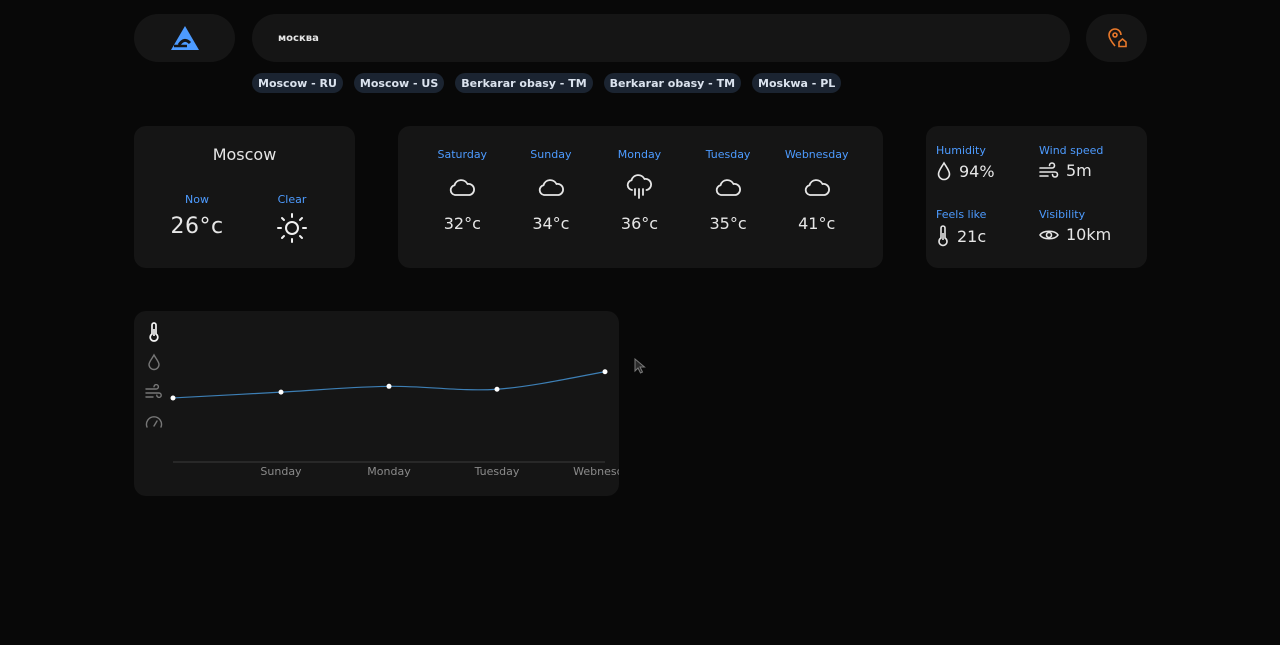 The height and width of the screenshot is (645, 1280). I want to click on chart-humidity-button, so click(154, 361).